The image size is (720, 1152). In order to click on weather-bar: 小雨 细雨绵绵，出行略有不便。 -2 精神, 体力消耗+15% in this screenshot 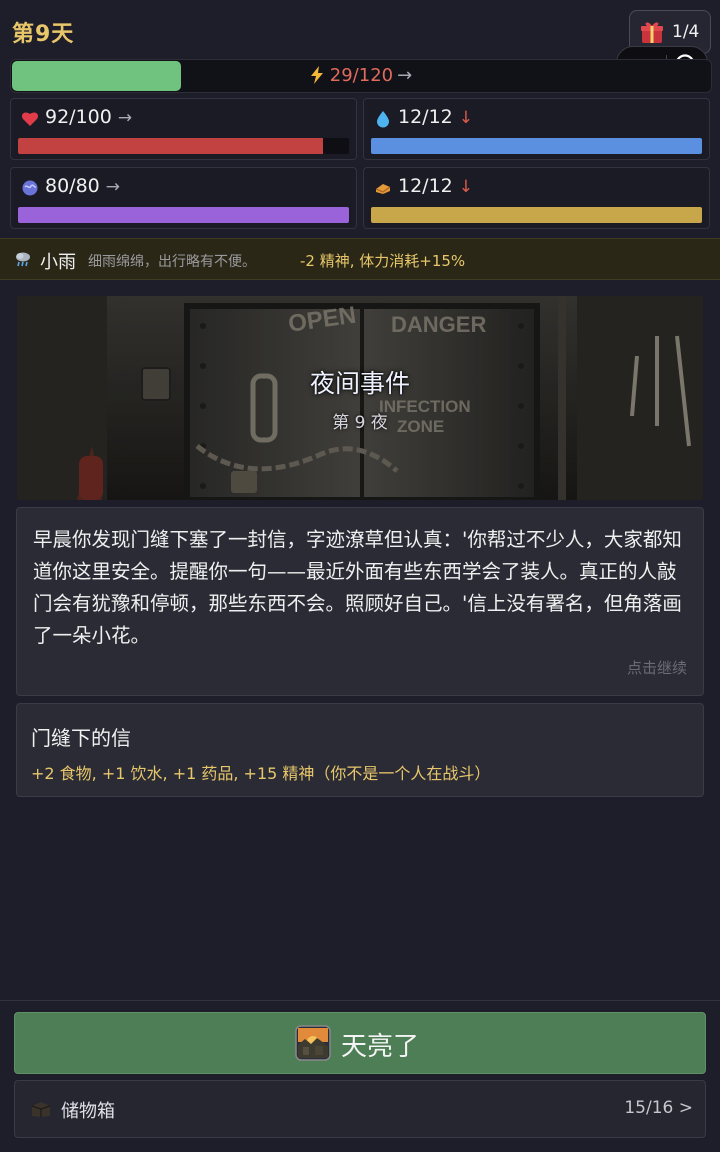, I will do `click(360, 259)`.